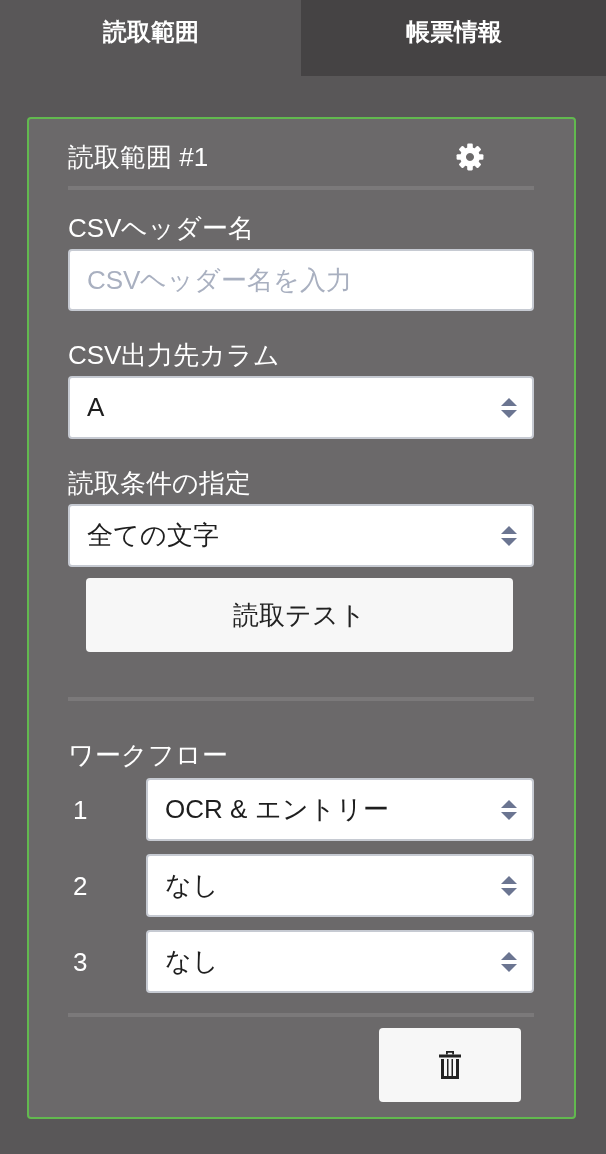  Describe the element at coordinates (470, 157) in the screenshot. I see `settings-icon` at that location.